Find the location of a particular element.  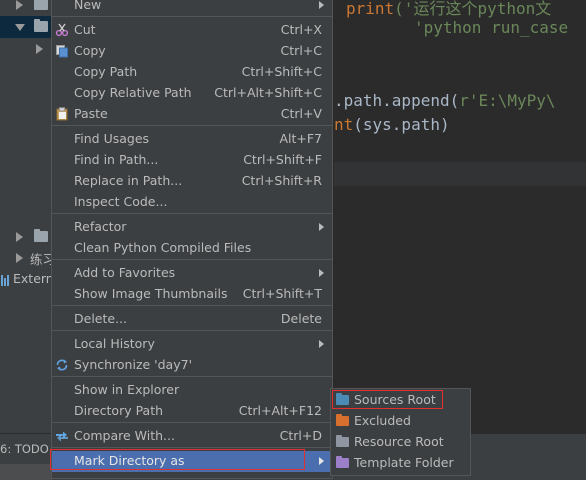

menu-item-local-history: Local History is located at coordinates (192, 344).